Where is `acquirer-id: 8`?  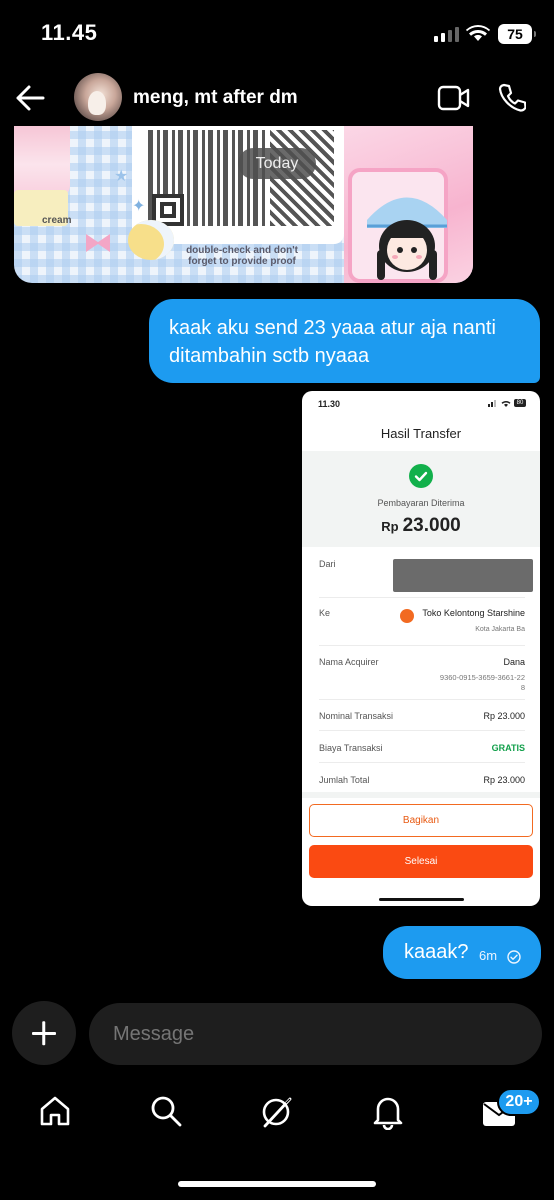
acquirer-id: 8 is located at coordinates (522, 687).